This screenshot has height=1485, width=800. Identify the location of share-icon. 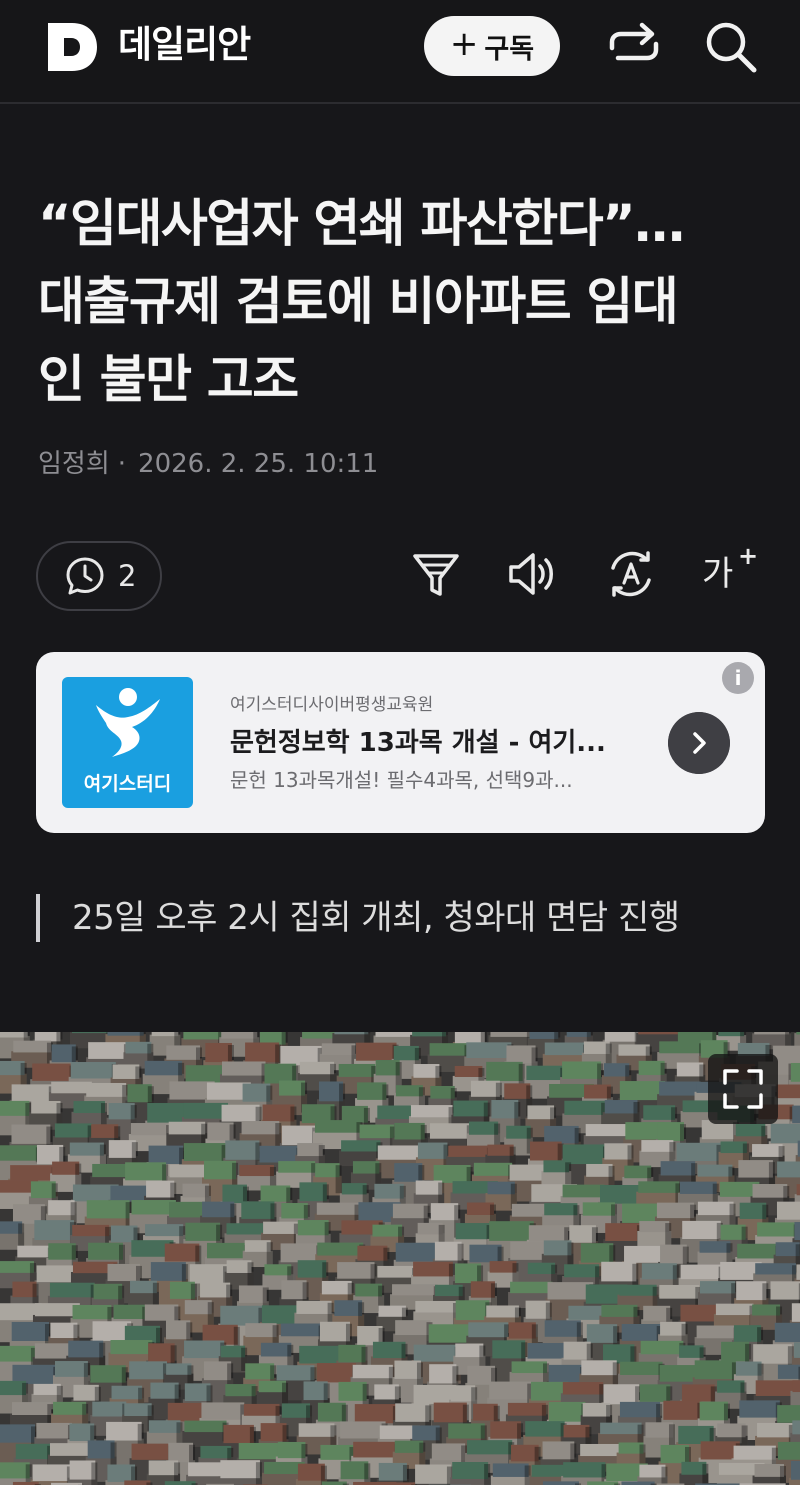
(634, 46).